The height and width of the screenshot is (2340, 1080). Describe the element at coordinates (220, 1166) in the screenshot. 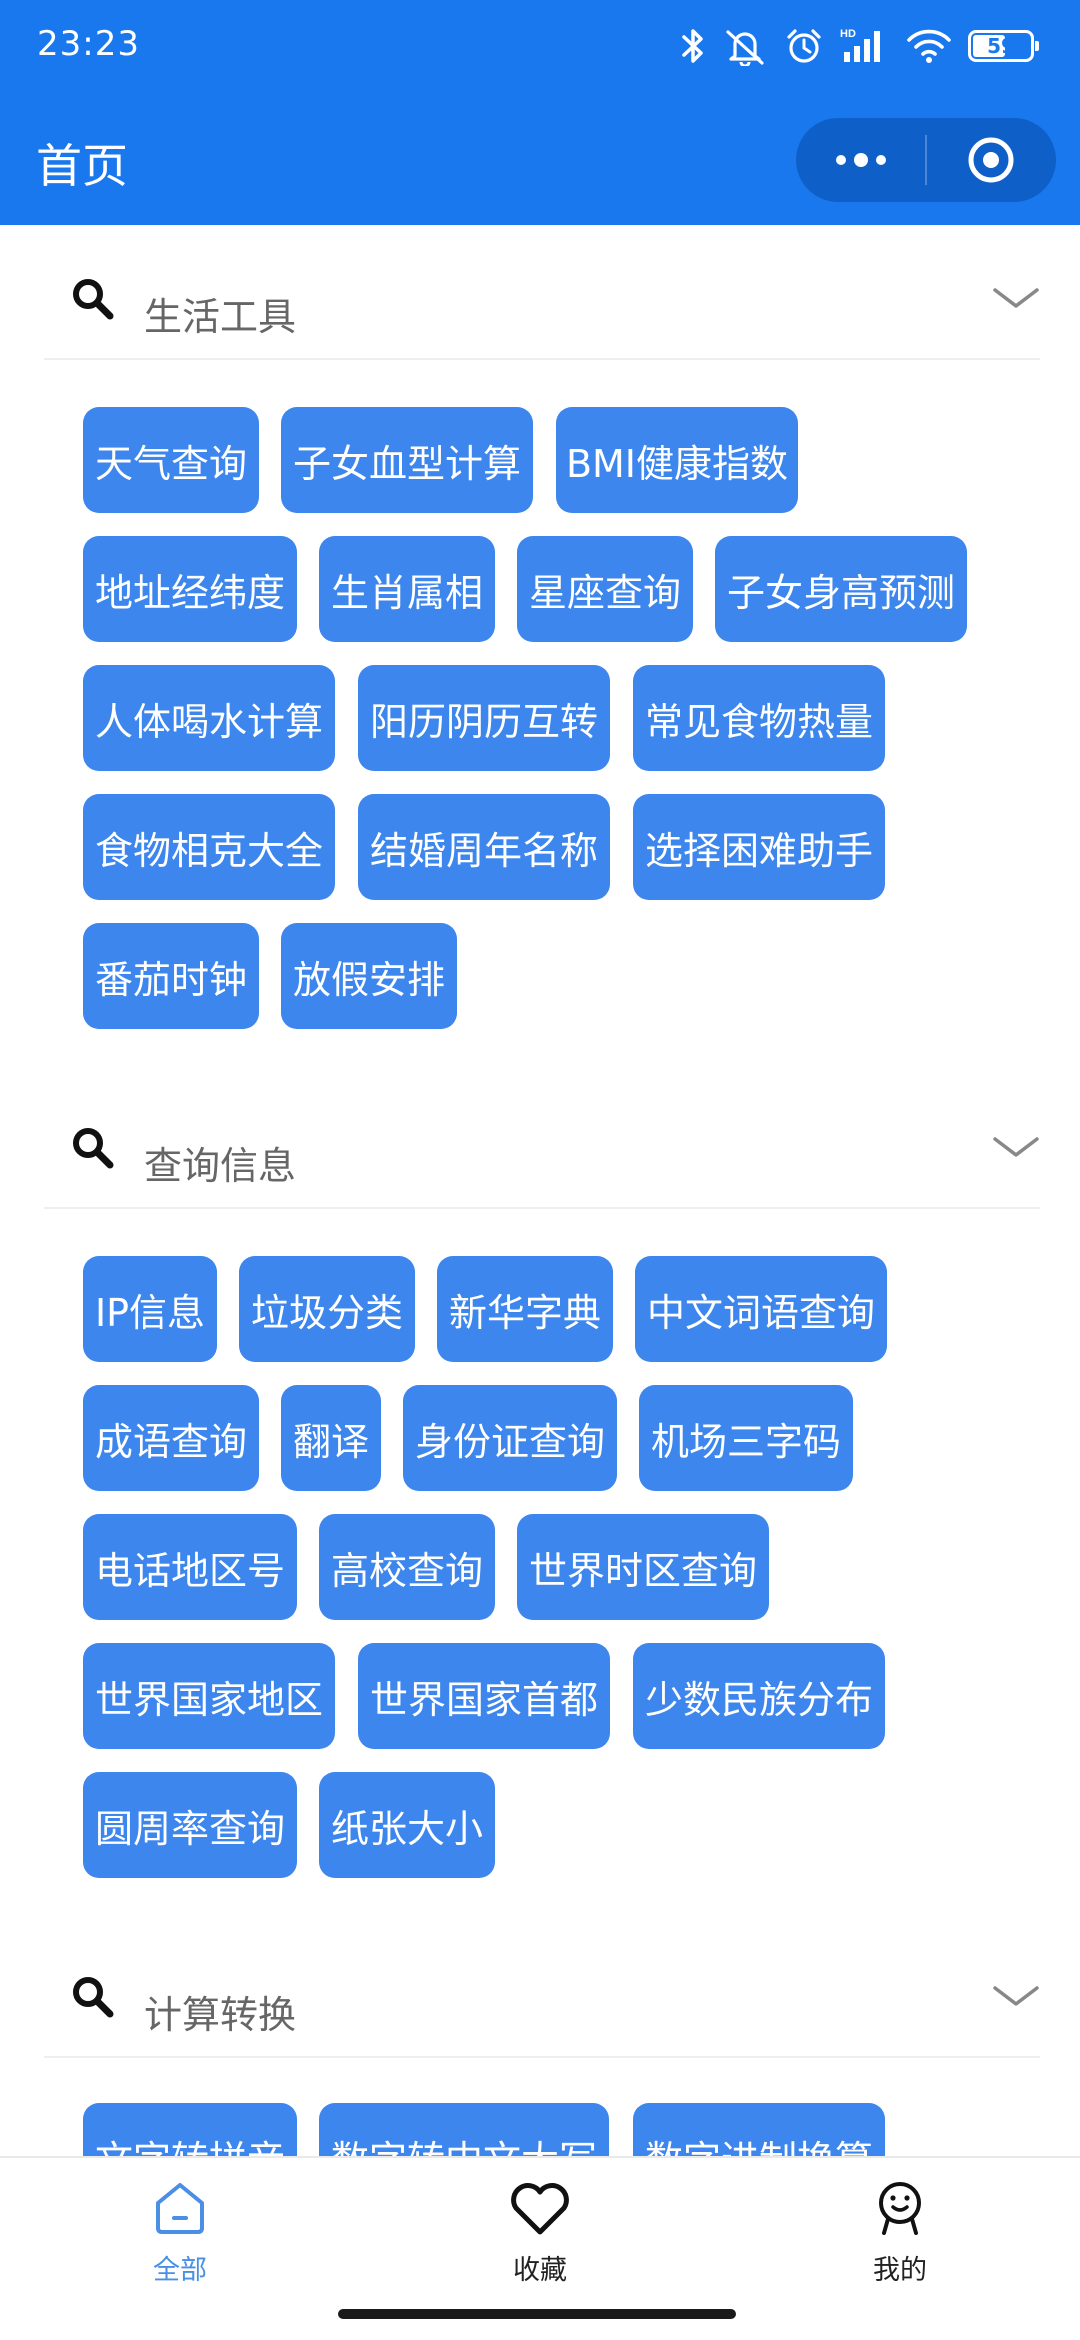

I see `section-title: 查询信息` at that location.